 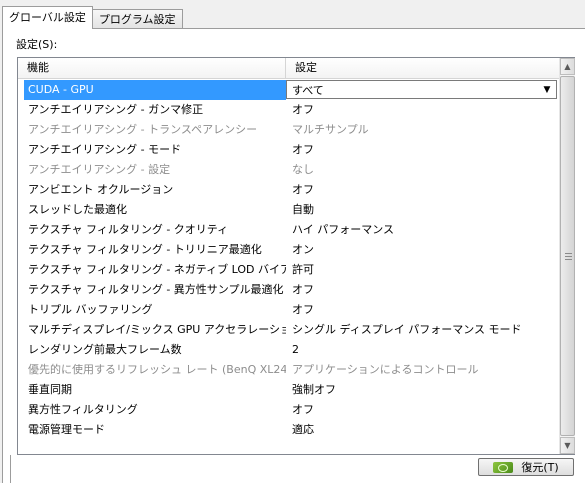 What do you see at coordinates (90, 309) in the screenshot?
I see `feature-name: トリプル バッファリング` at bounding box center [90, 309].